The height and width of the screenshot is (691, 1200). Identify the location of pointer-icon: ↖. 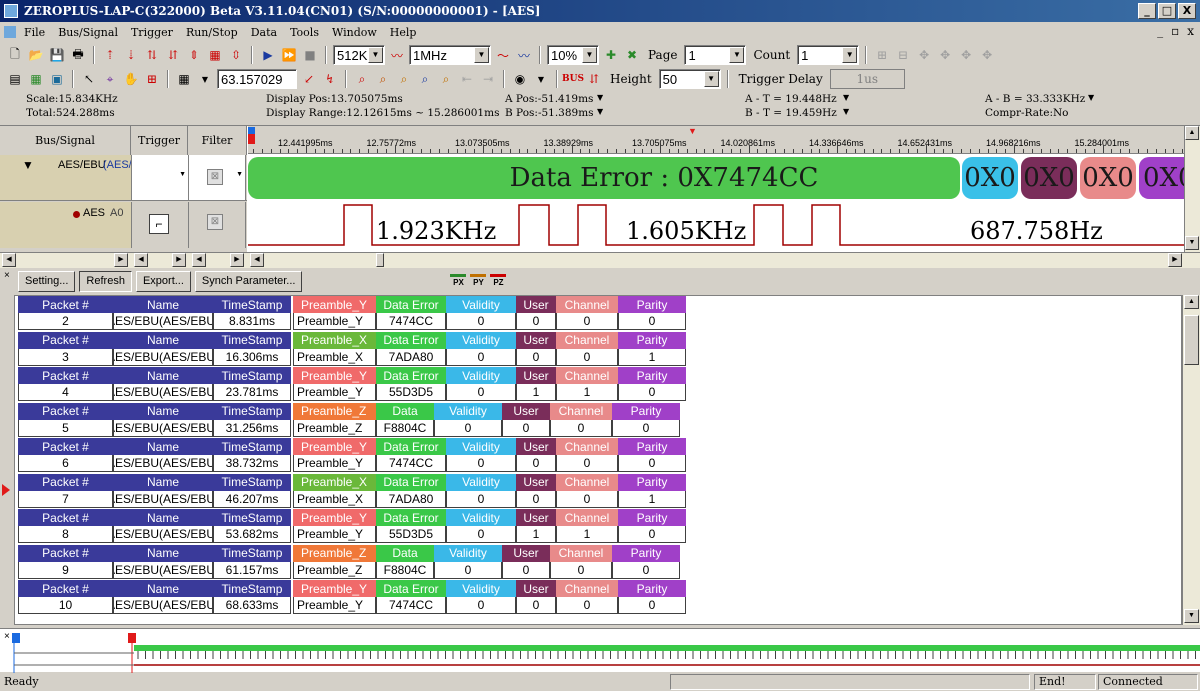
(89, 79).